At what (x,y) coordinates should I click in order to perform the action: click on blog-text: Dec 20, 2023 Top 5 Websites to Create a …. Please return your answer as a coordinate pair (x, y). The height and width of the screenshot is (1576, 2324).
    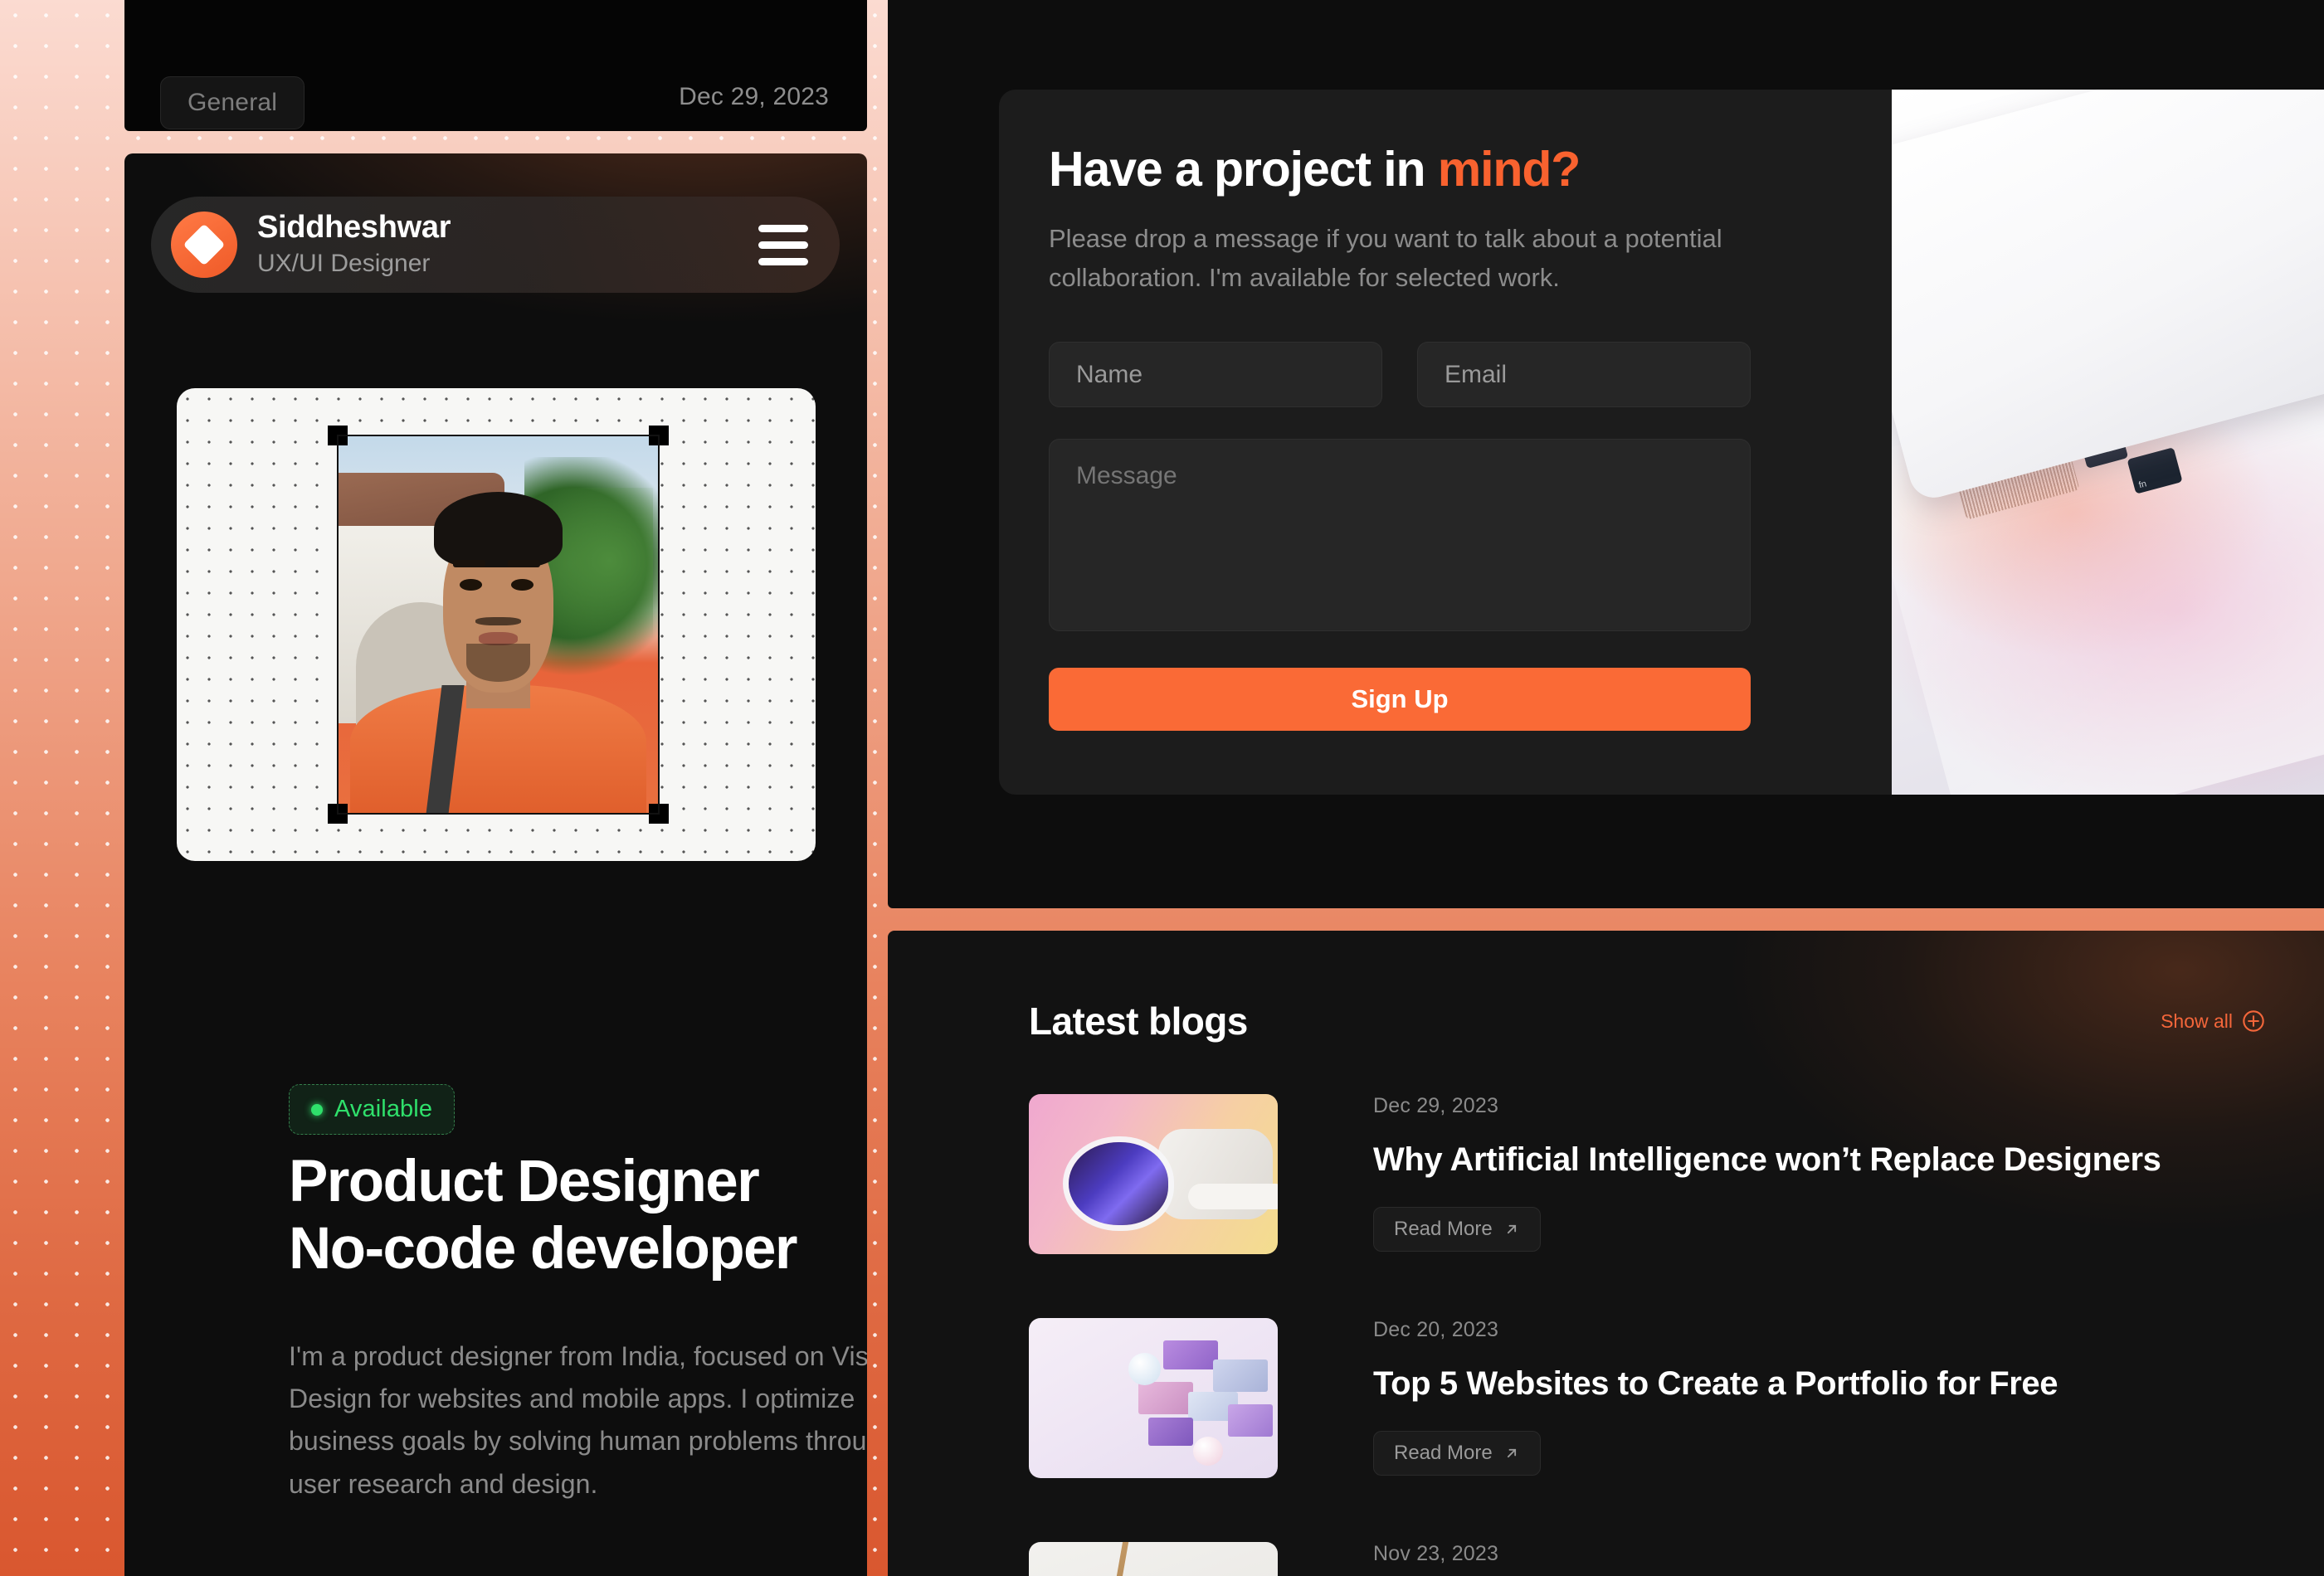
    Looking at the image, I should click on (1715, 1397).